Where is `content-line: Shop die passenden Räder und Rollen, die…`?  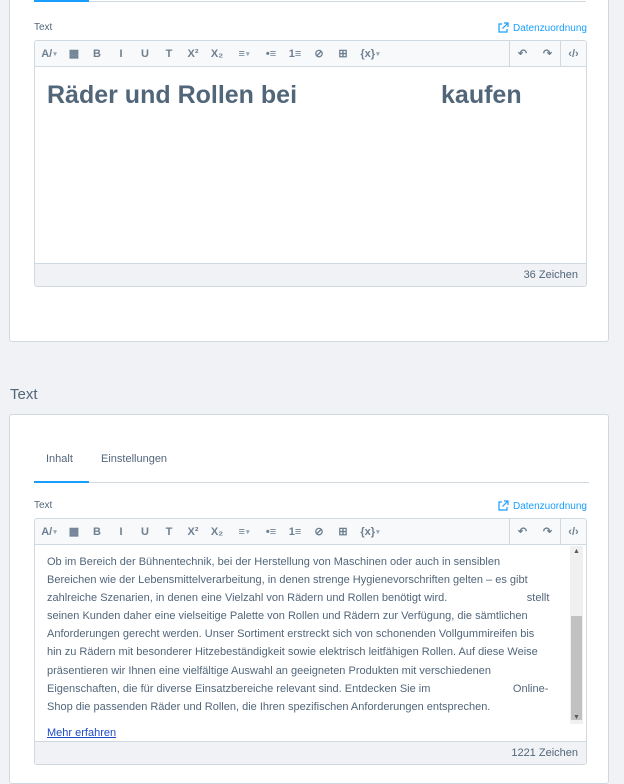 content-line: Shop die passenden Räder und Rollen, die… is located at coordinates (269, 706).